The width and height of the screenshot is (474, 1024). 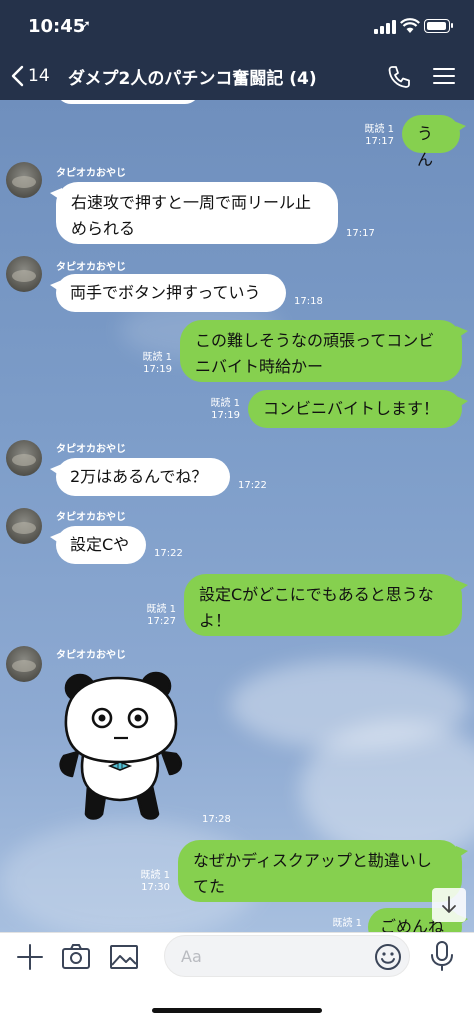 What do you see at coordinates (17, 76) in the screenshot?
I see `chevron-left-icon` at bounding box center [17, 76].